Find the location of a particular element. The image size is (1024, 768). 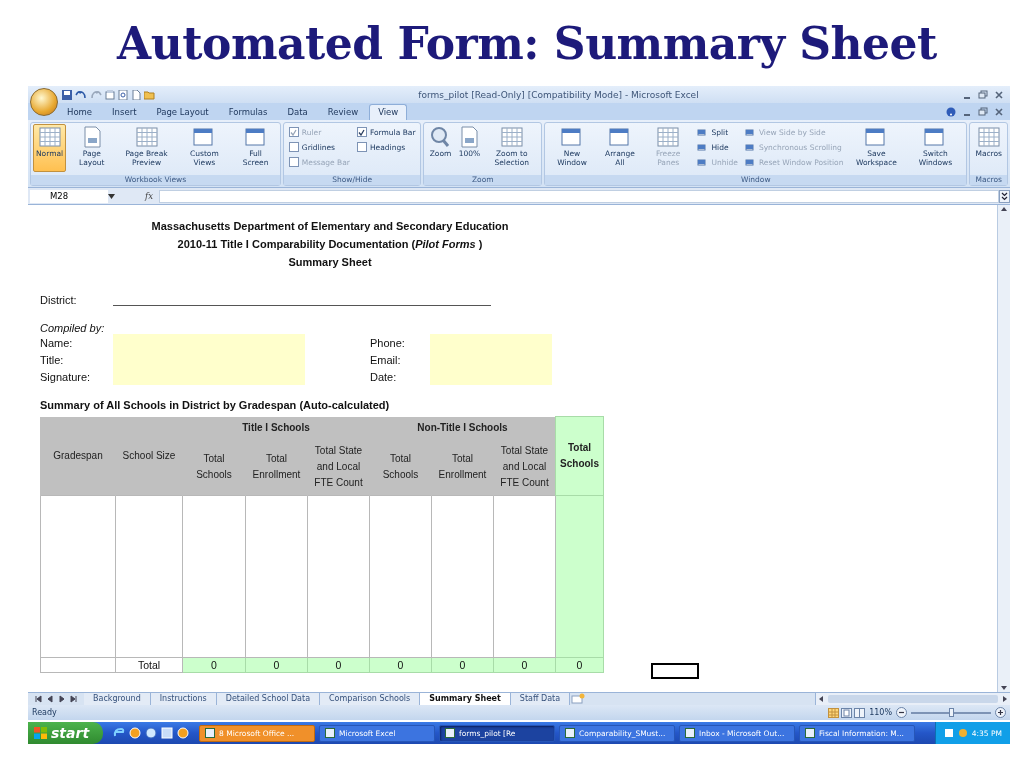

printer-icon is located at coordinates (110, 94).